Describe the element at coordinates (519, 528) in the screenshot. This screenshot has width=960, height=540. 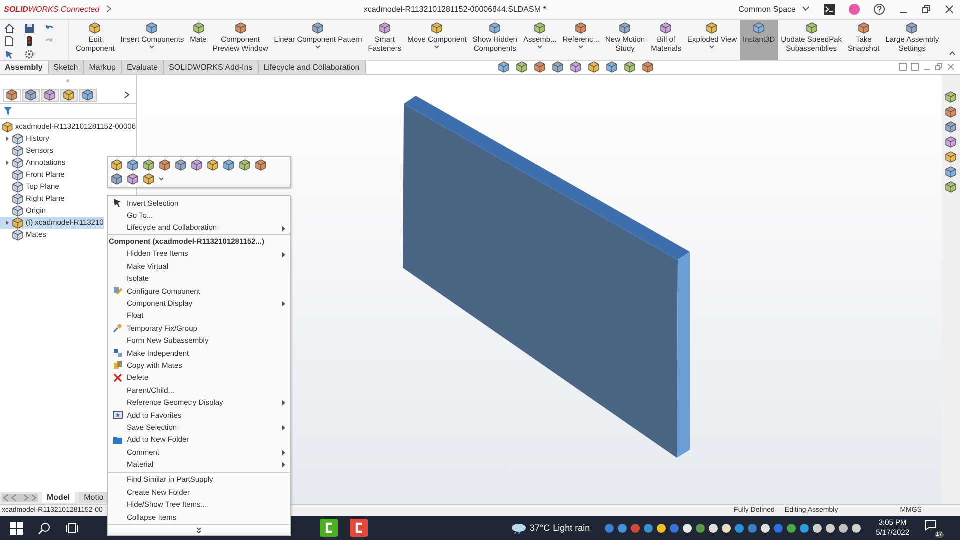
I see `cloud-rain-icon` at that location.